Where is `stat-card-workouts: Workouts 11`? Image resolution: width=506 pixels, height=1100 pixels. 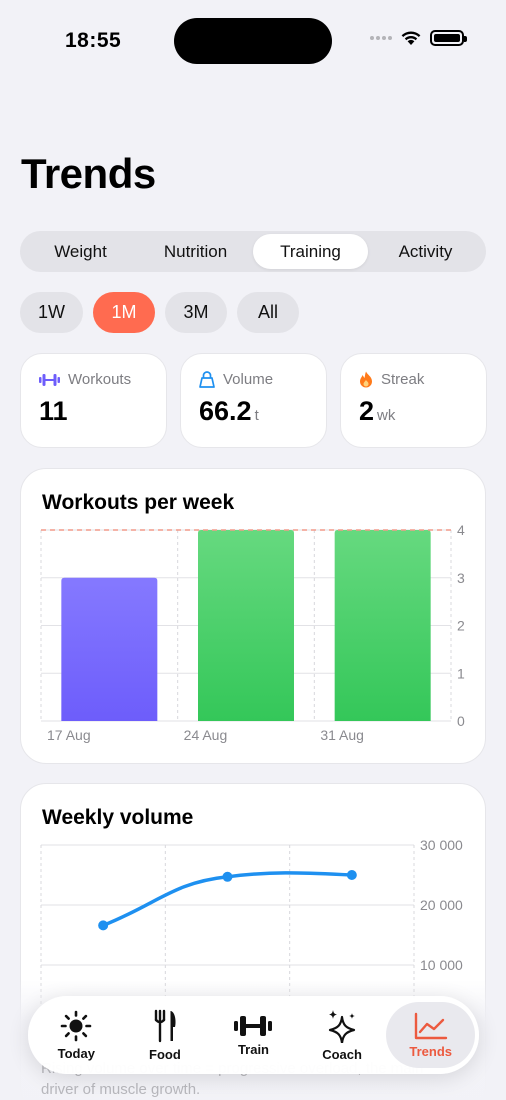 stat-card-workouts: Workouts 11 is located at coordinates (93, 400).